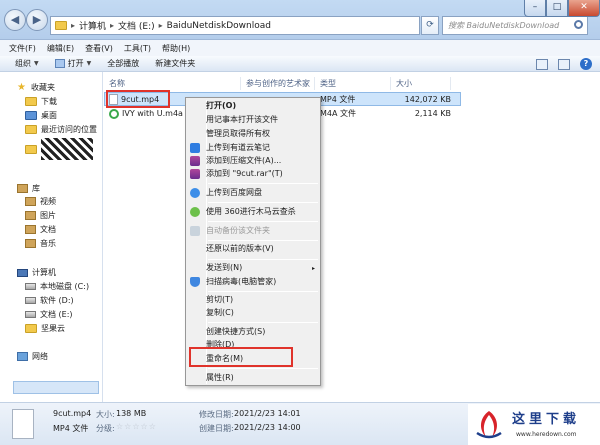  Describe the element at coordinates (23, 424) in the screenshot. I see `file-thumbnail` at that location.